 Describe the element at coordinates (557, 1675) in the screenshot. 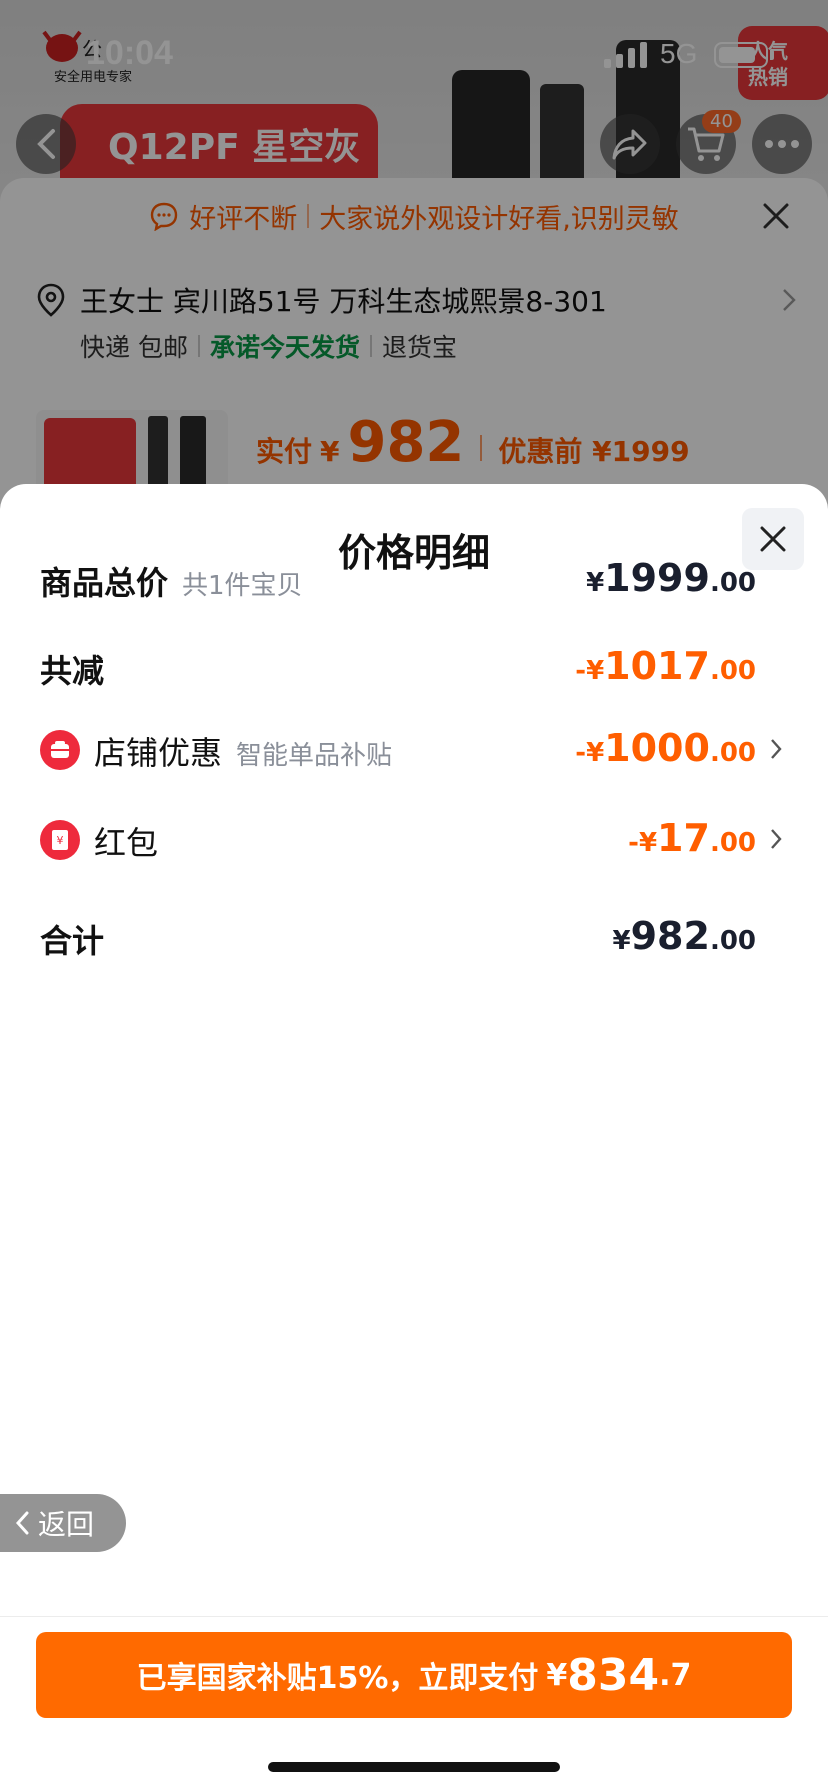

I see `pay-currency: ¥` at that location.